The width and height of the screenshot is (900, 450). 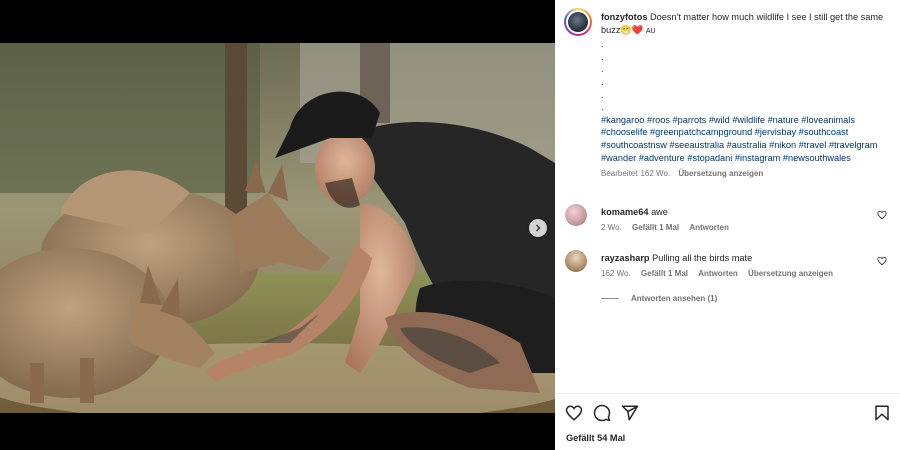 I want to click on hashtag-link: #wildlife, so click(x=748, y=120).